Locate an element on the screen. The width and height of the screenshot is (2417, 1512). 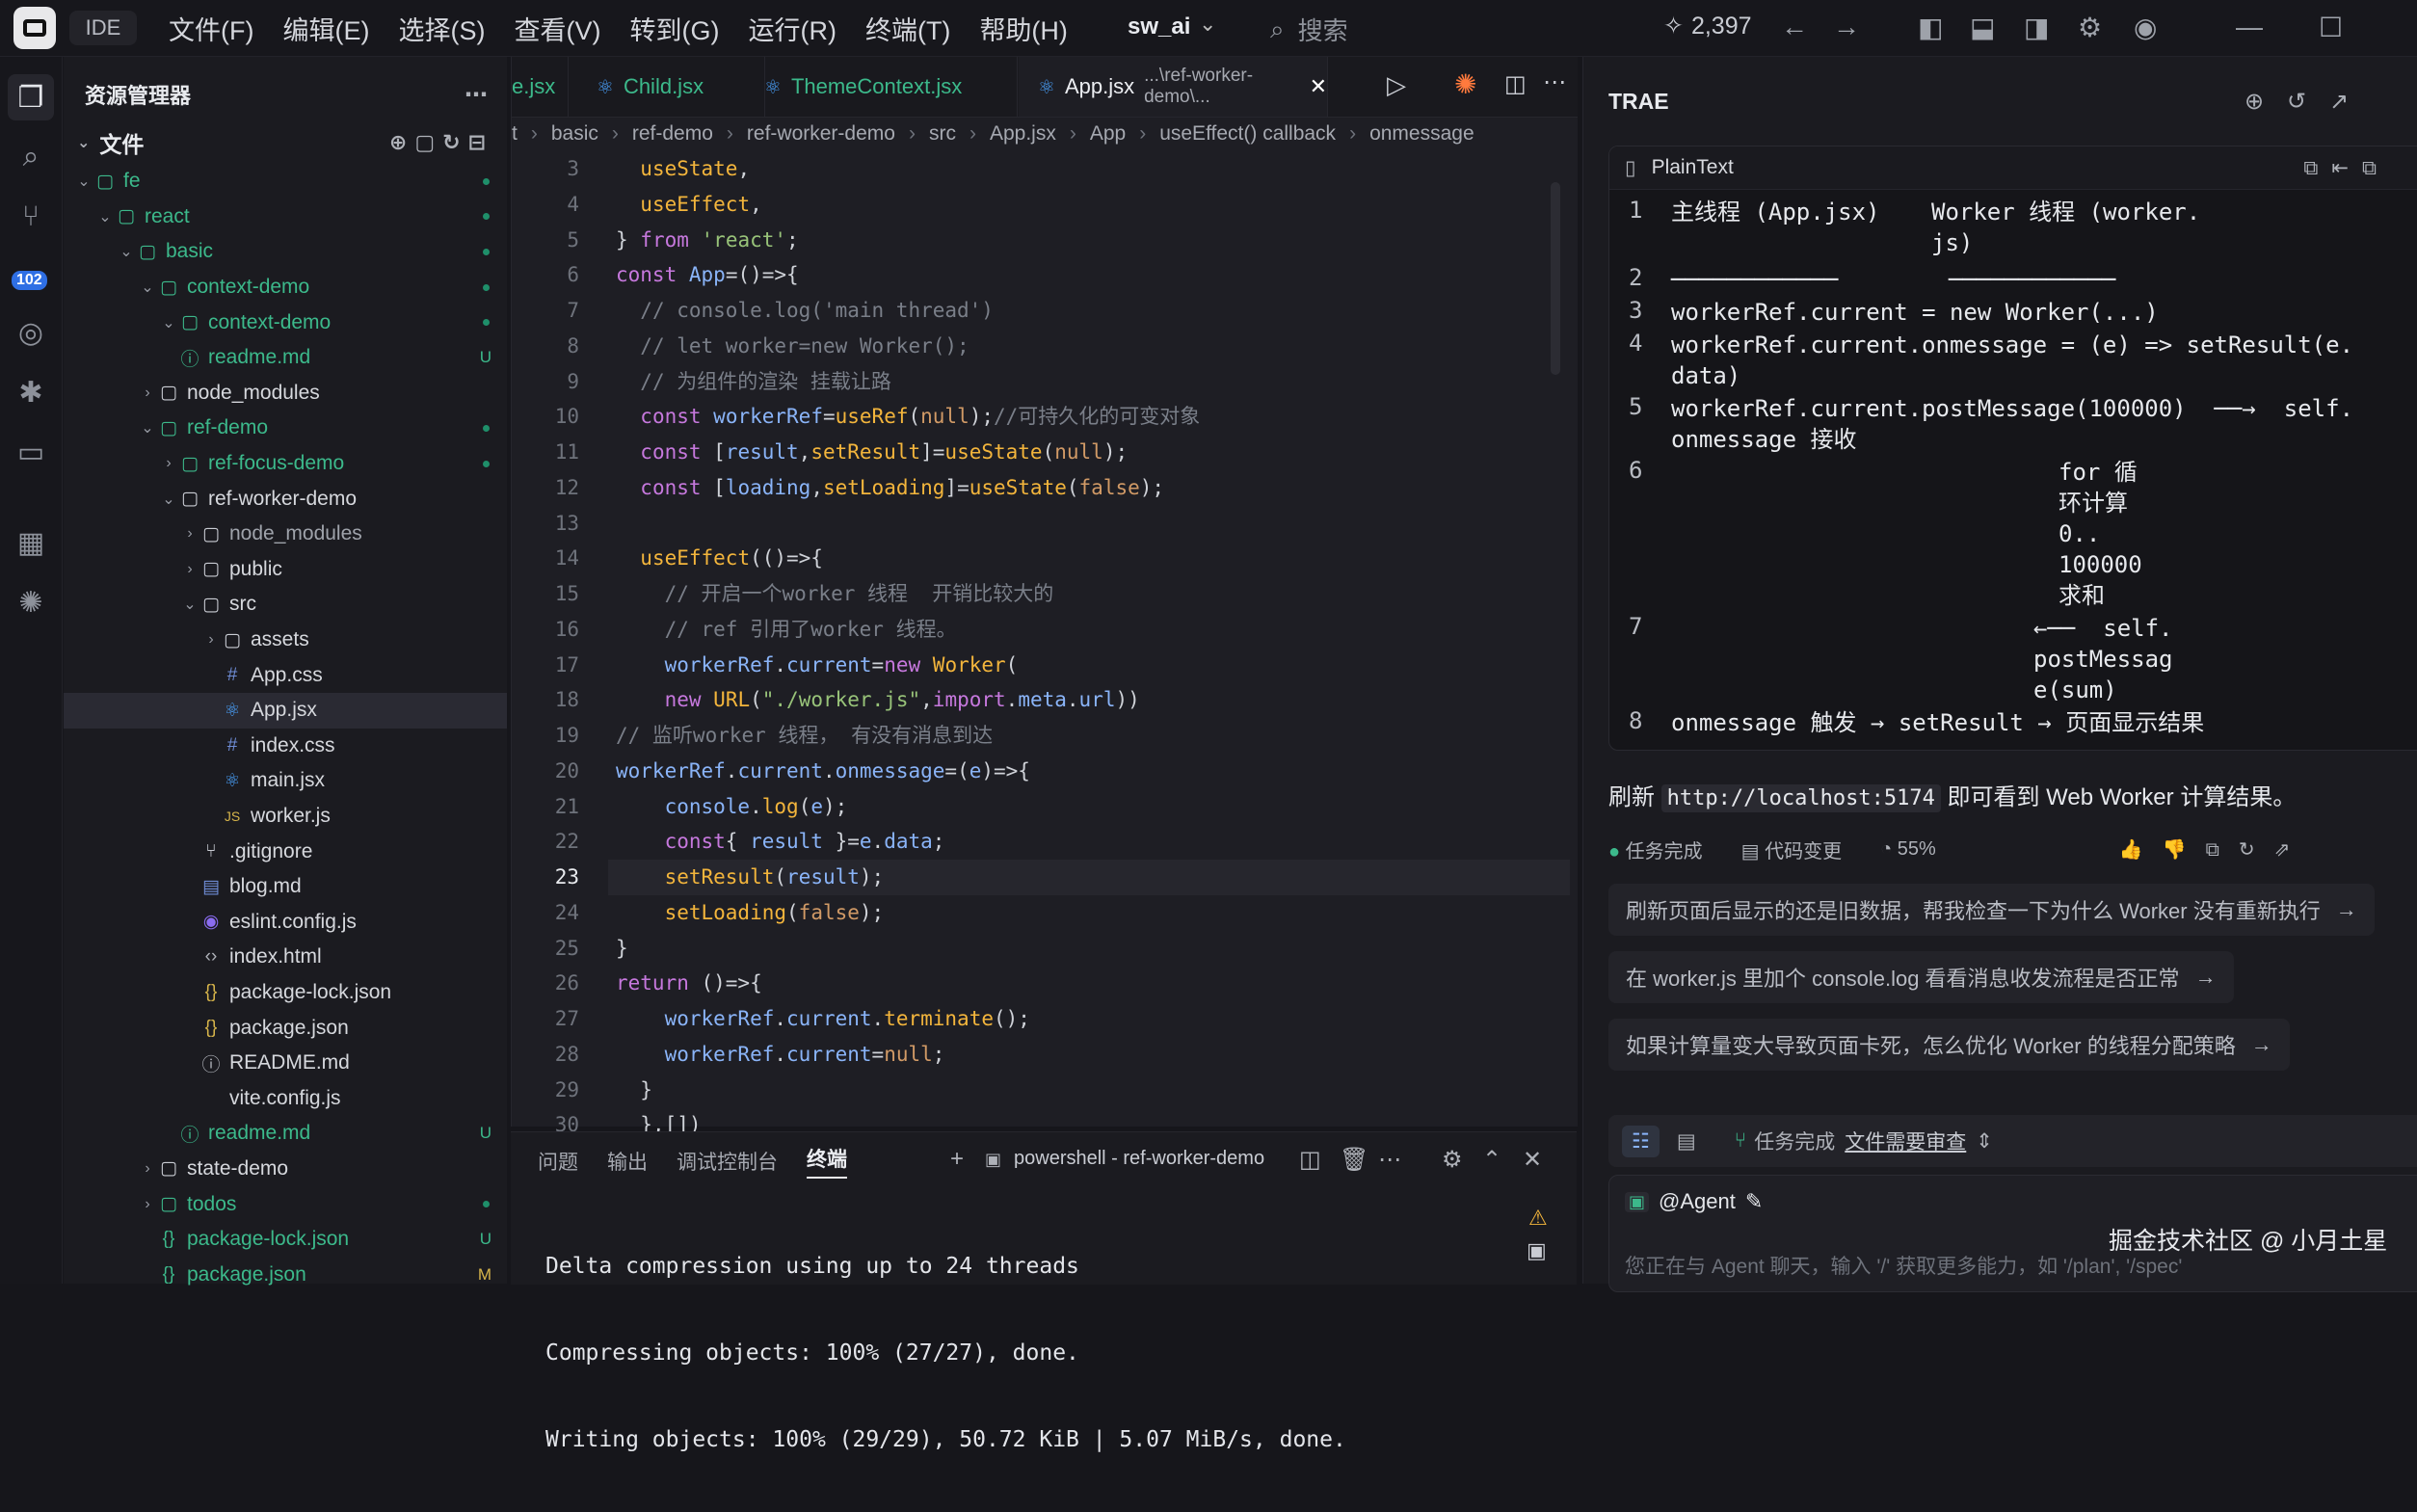
tree-item: {} package-lock.json U is located at coordinates (285, 1240).